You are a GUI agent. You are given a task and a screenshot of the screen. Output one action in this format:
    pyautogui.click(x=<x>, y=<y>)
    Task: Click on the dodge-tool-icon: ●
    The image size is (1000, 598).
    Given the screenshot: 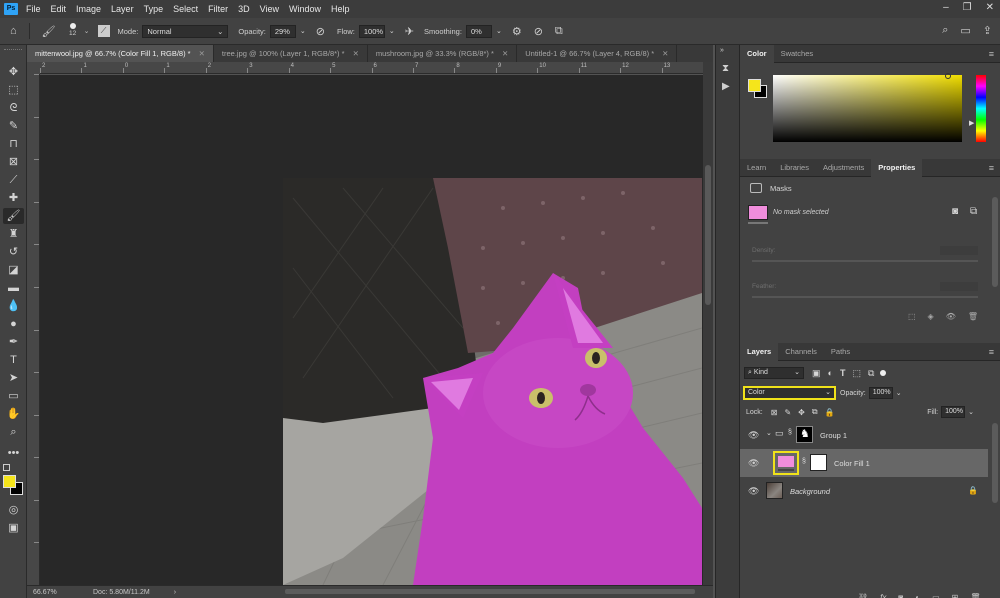 What is the action you would take?
    pyautogui.click(x=13, y=324)
    